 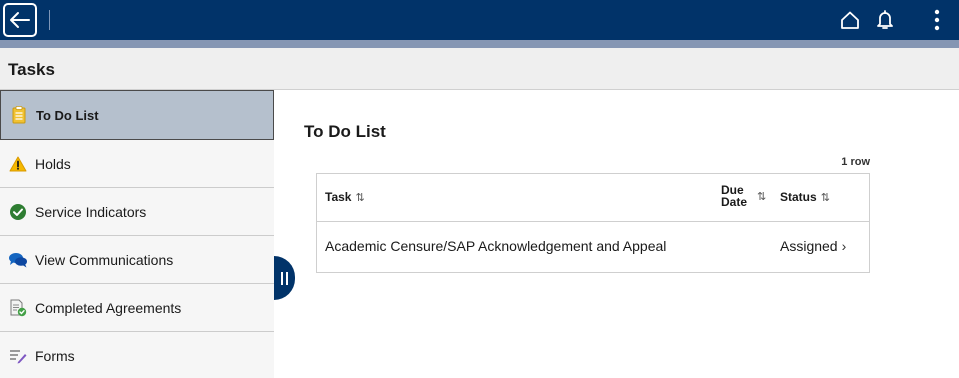 I want to click on grid-header: Task ⇅ Due Date ⇅ Status ⇅, so click(x=593, y=198).